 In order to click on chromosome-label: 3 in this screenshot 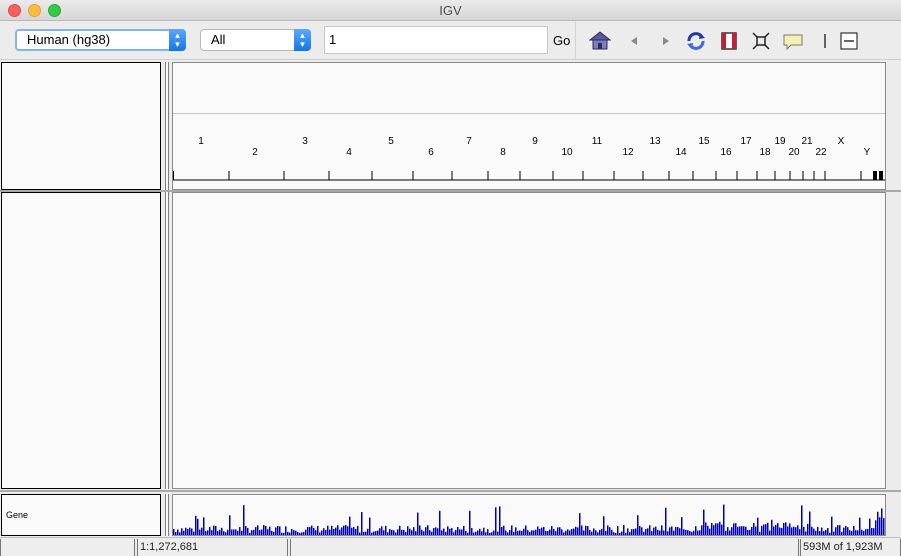, I will do `click(305, 141)`.